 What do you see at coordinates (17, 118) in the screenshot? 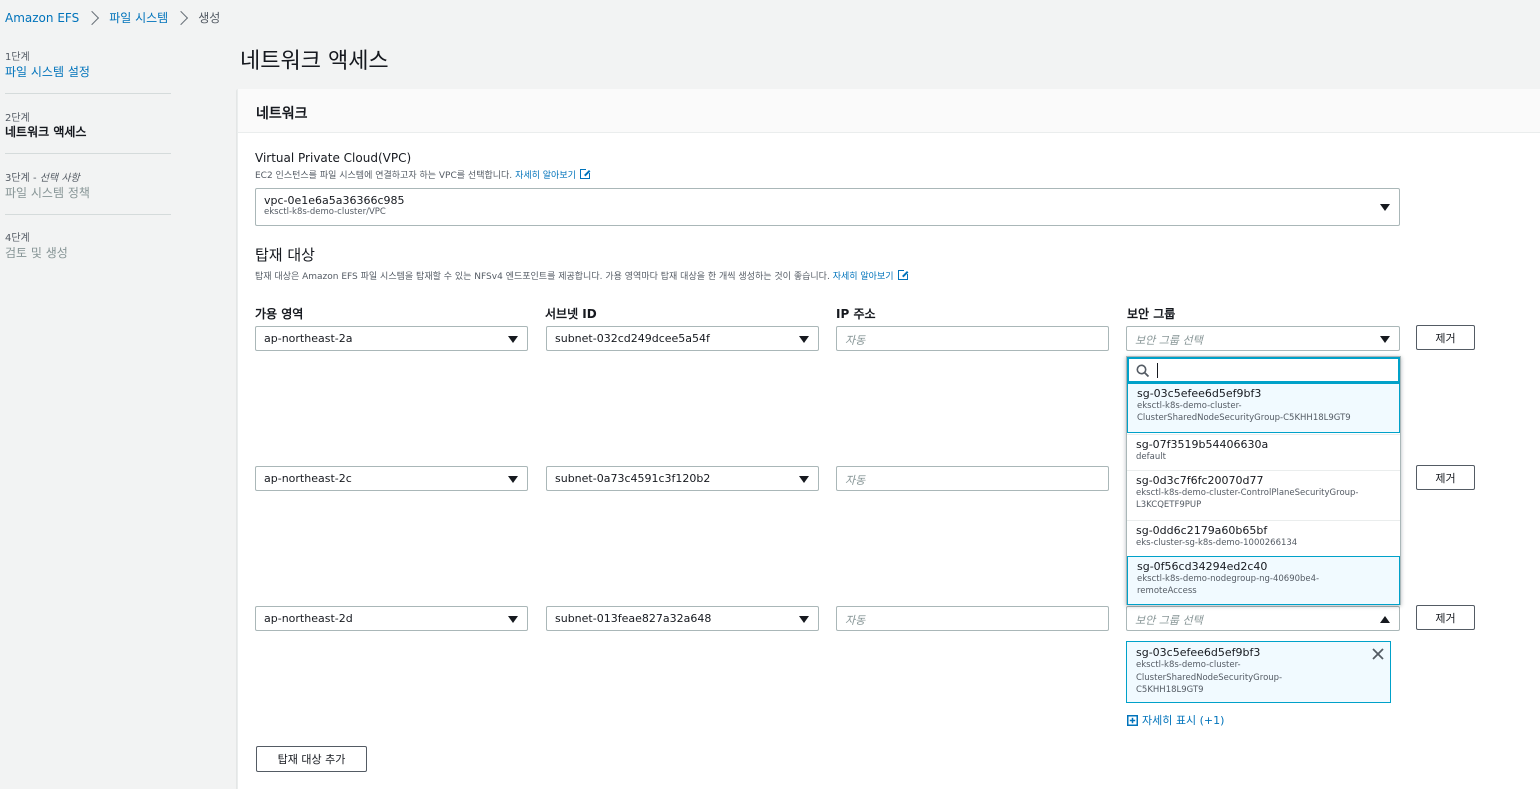
I see `step-2-number: 2단계` at bounding box center [17, 118].